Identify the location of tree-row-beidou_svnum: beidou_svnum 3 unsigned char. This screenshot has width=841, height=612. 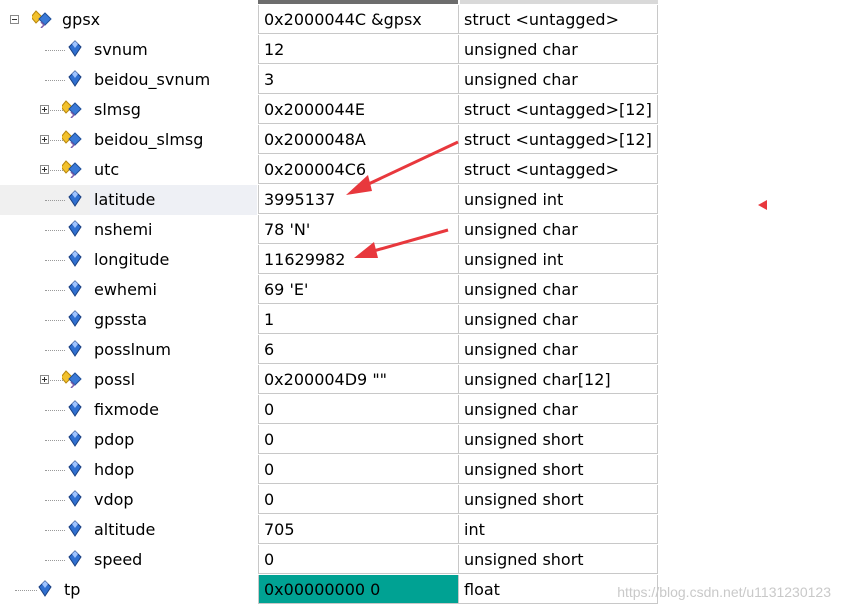
(330, 80).